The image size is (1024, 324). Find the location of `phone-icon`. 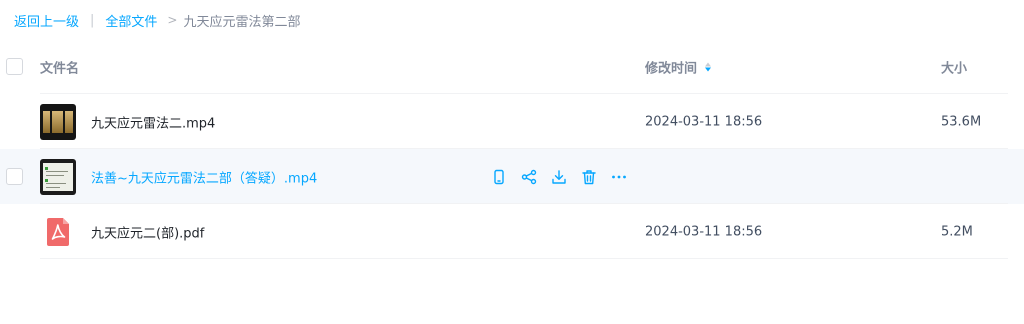

phone-icon is located at coordinates (499, 177).